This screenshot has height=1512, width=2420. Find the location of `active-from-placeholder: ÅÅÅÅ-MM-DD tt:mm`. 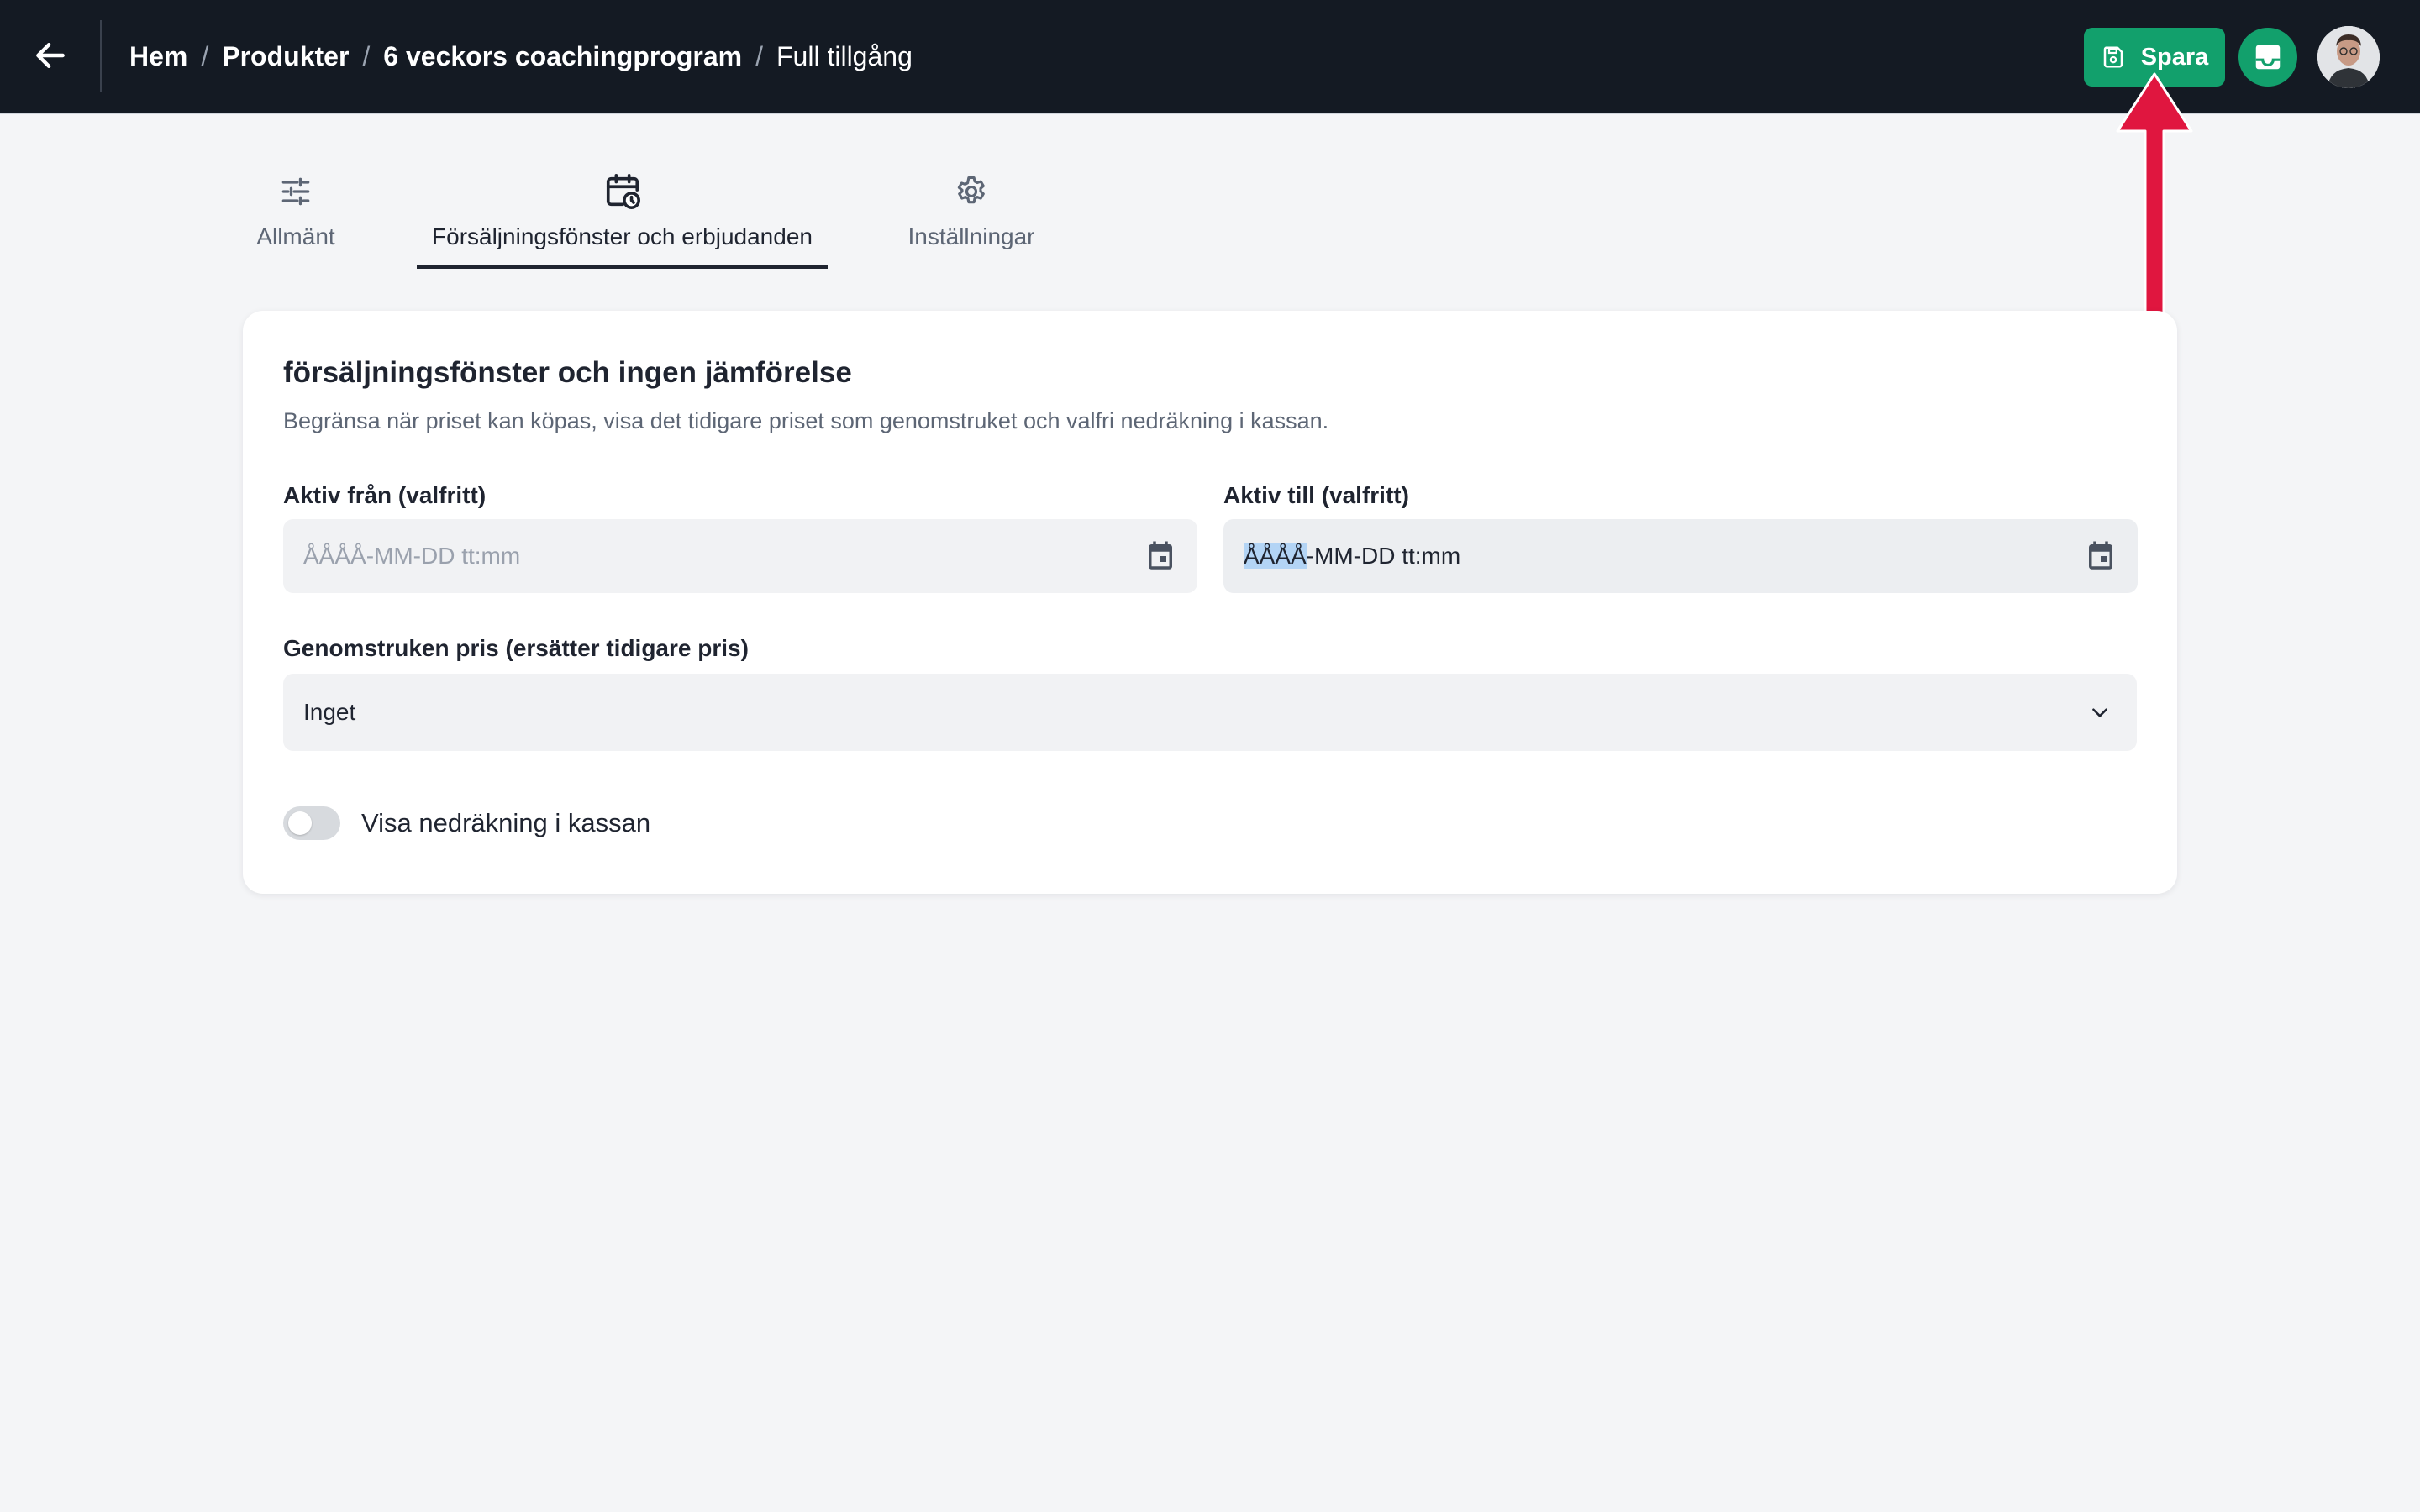

active-from-placeholder: ÅÅÅÅ-MM-DD tt:mm is located at coordinates (412, 556).